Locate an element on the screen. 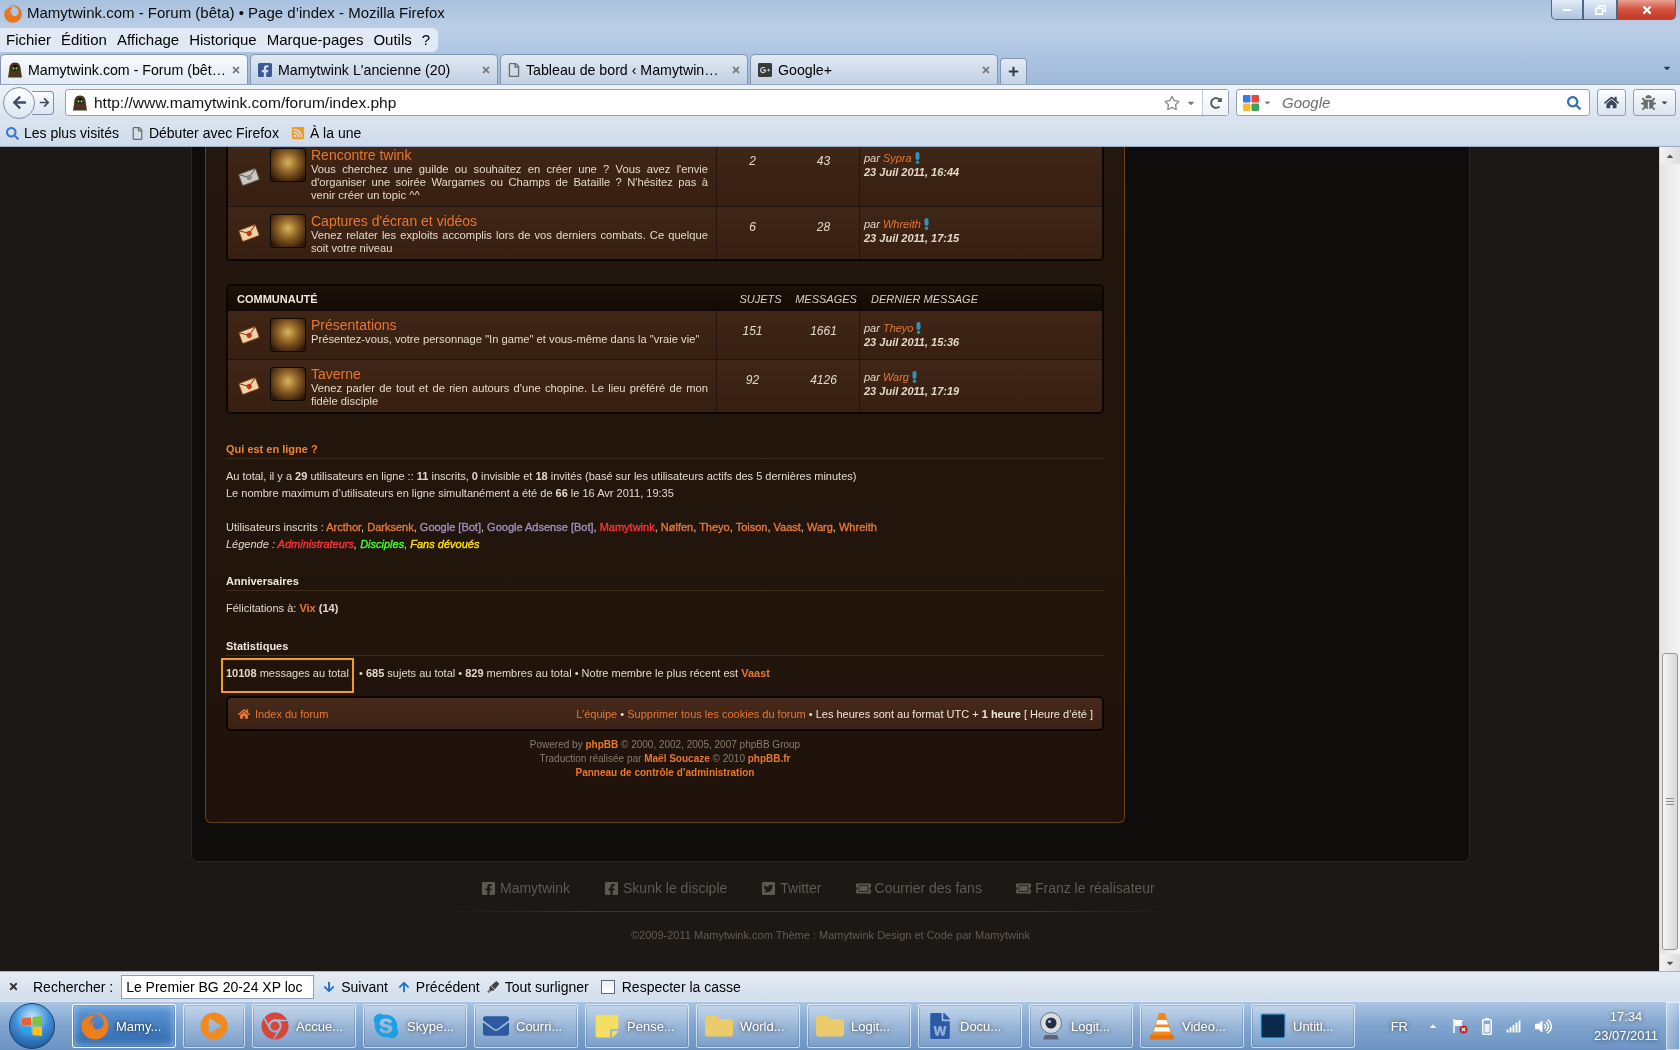 The height and width of the screenshot is (1050, 1680). menu-item: Affichage is located at coordinates (148, 40).